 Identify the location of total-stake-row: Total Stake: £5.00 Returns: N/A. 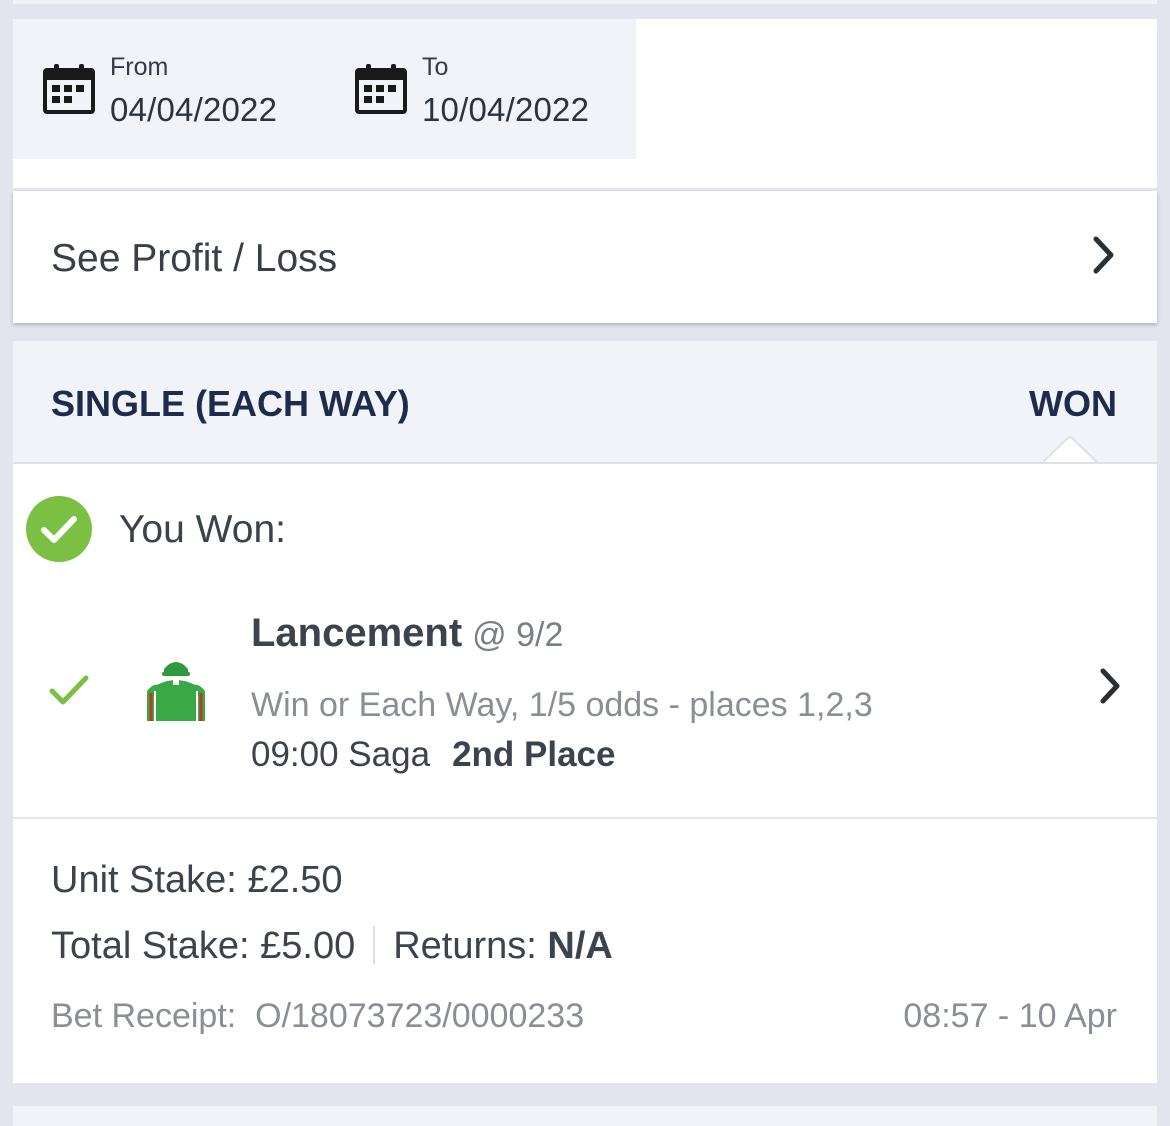
(332, 946).